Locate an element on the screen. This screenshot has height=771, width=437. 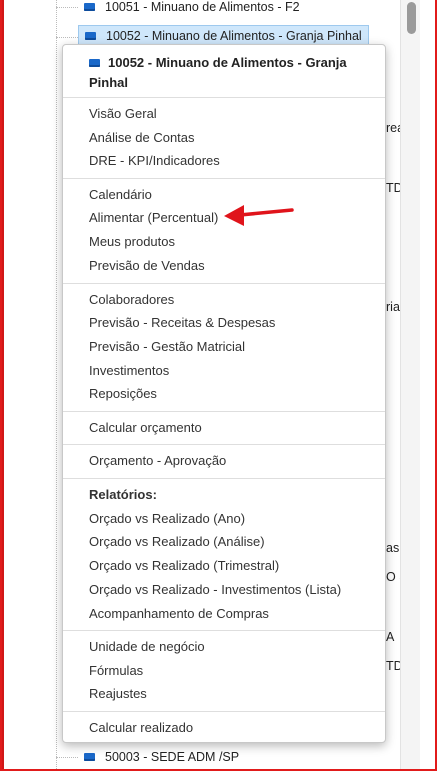
menu-item-reposicoes: Reposições is located at coordinates (123, 394).